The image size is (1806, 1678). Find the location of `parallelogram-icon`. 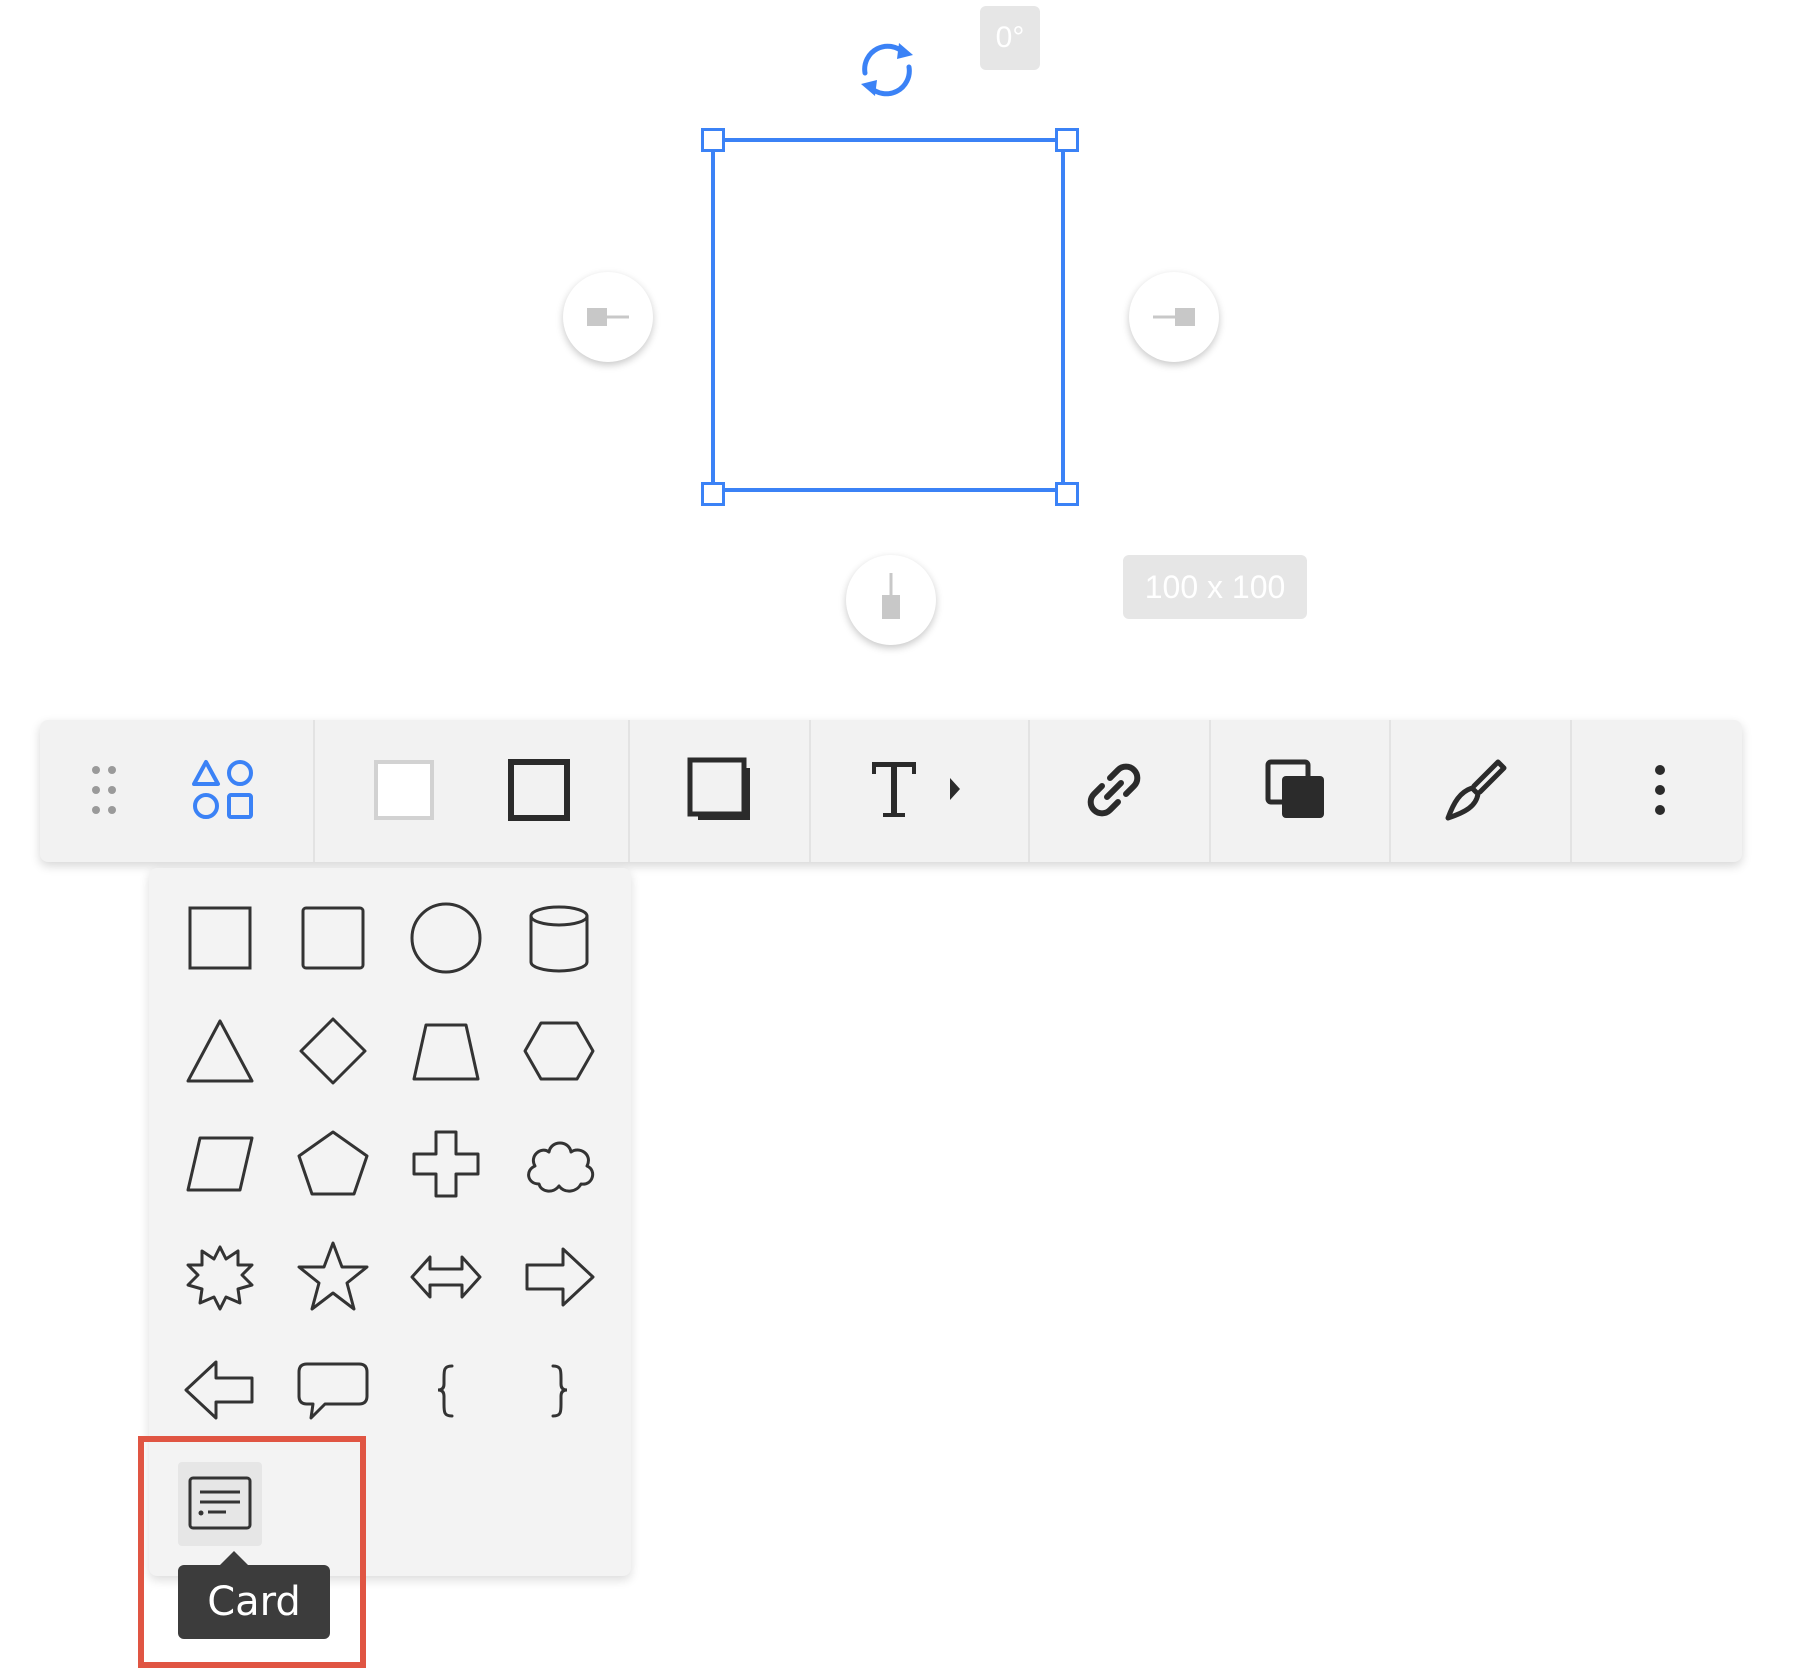

parallelogram-icon is located at coordinates (220, 1164).